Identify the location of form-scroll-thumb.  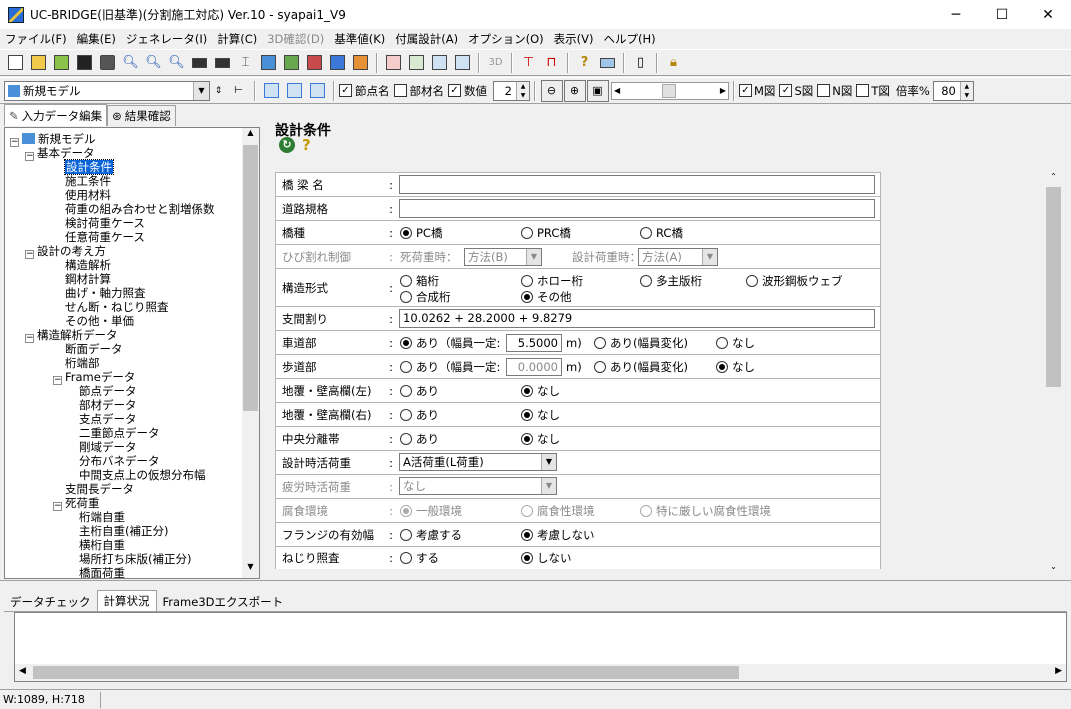
(1053, 287).